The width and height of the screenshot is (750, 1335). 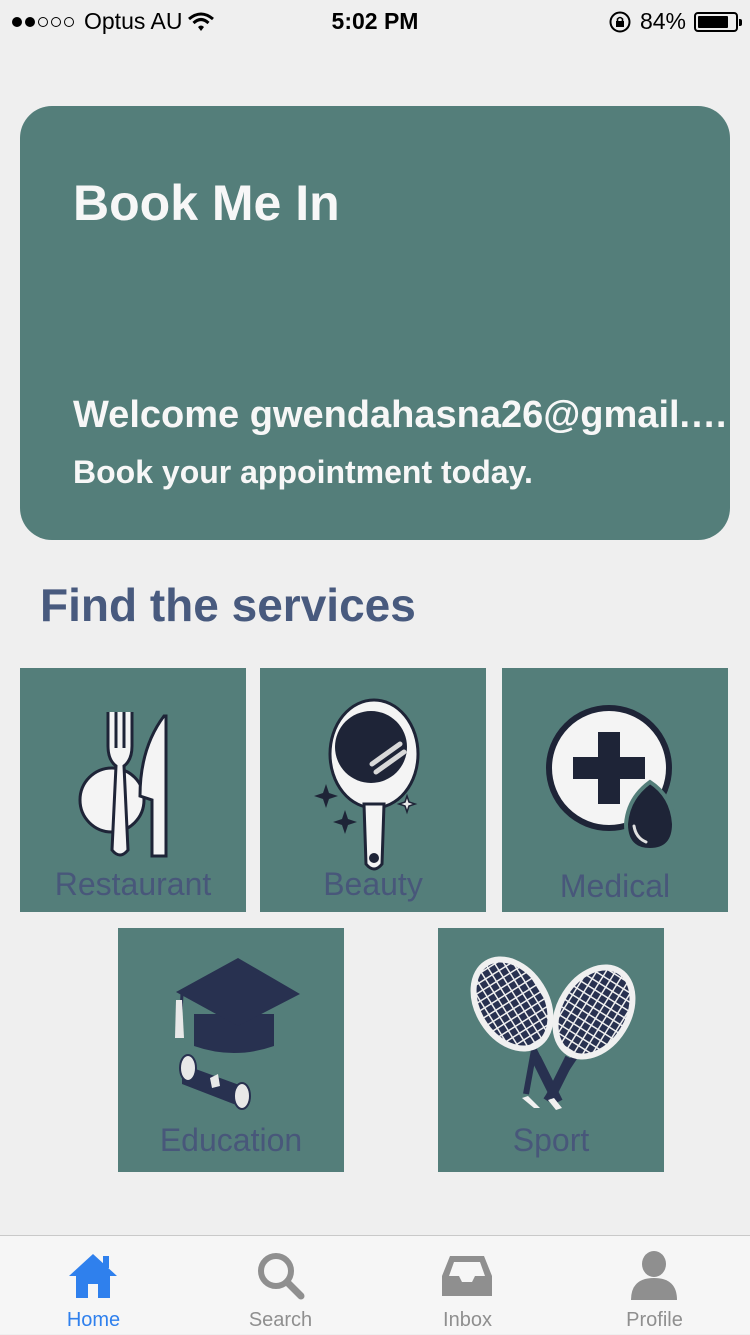 I want to click on services-heading: Find the services, so click(x=228, y=605).